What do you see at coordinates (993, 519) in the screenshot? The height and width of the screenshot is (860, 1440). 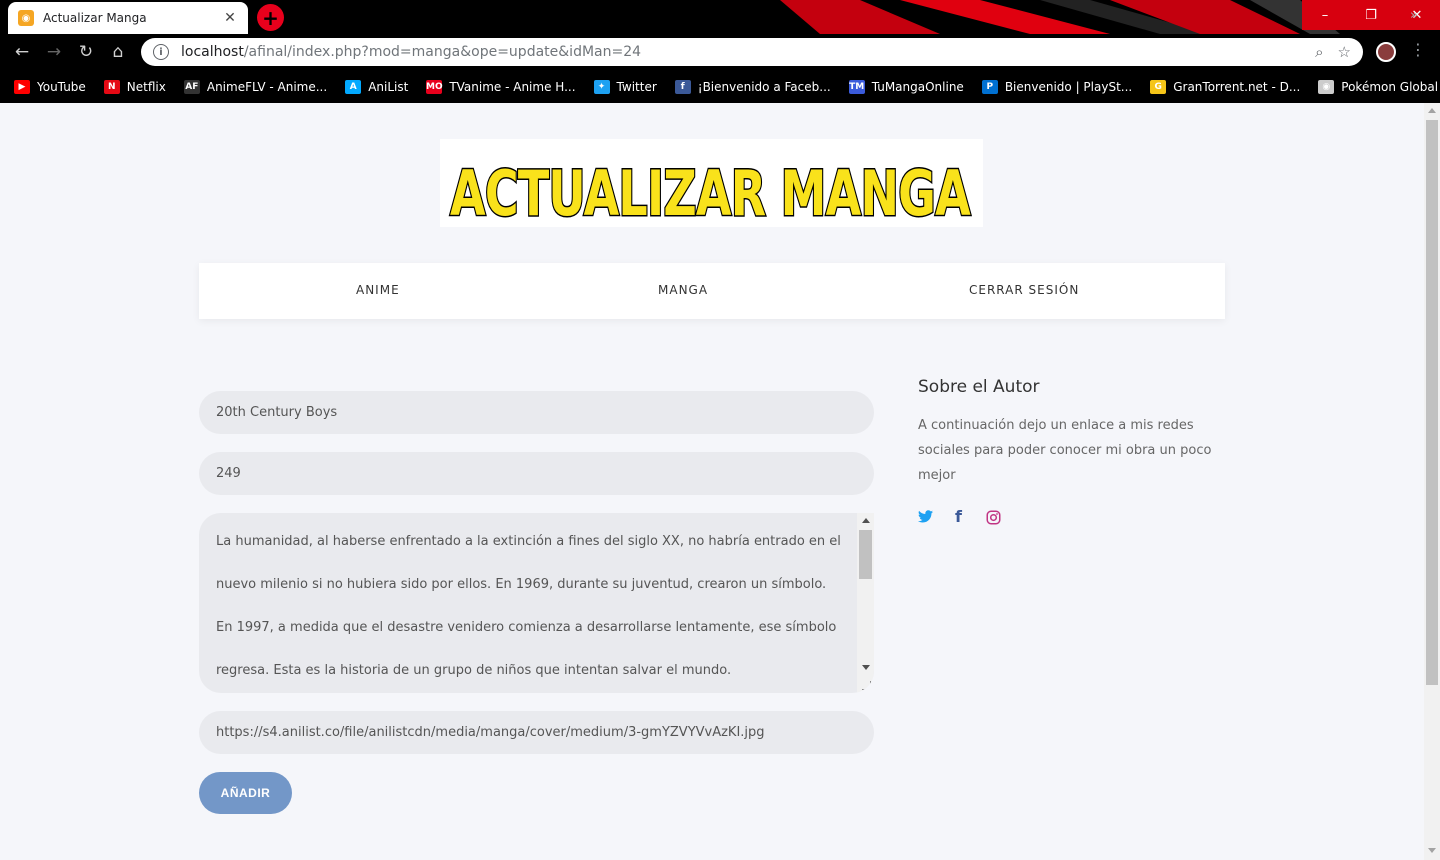 I see `instagram-icon` at bounding box center [993, 519].